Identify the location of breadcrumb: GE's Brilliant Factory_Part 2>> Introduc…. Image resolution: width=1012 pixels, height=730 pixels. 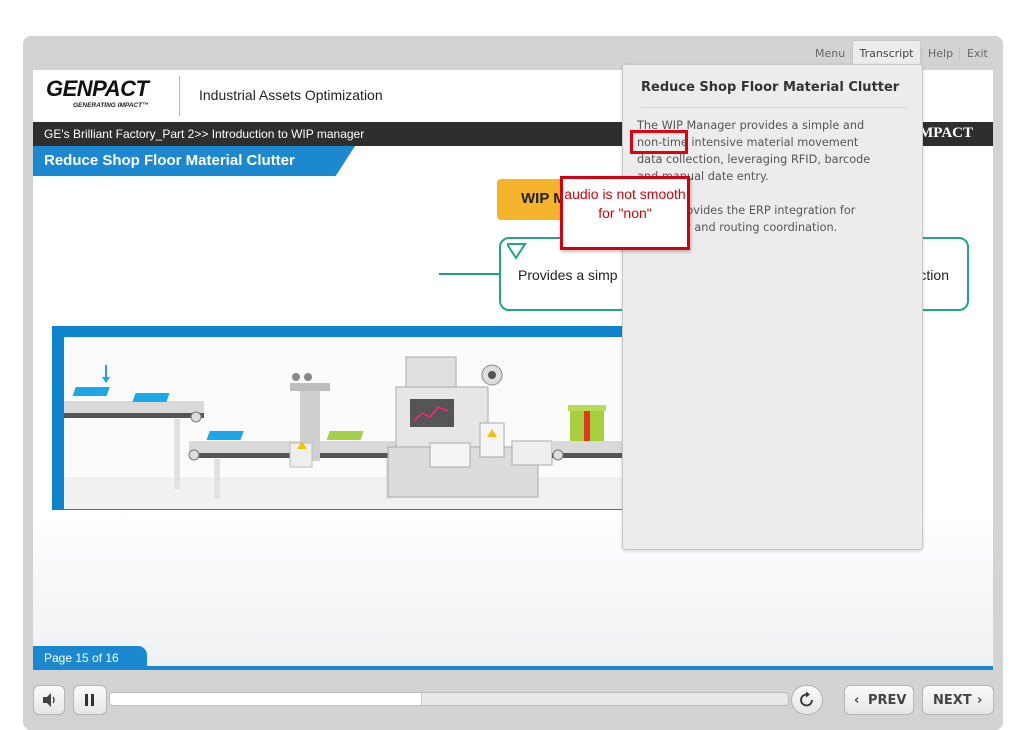
(204, 134).